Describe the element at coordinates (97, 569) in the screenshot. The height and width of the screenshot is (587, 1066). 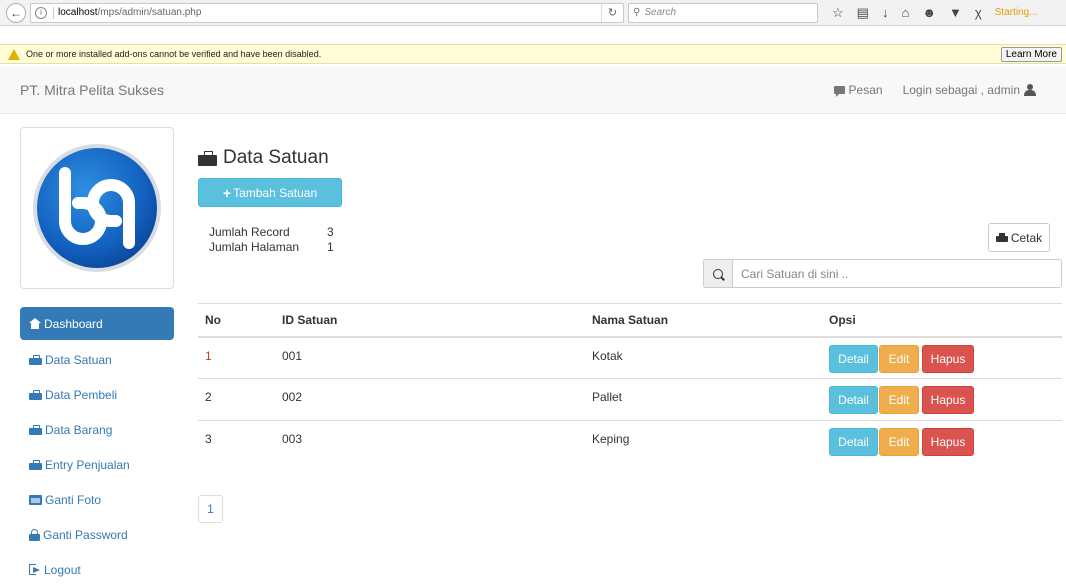
I see `sidebar-item-logout: Logout` at that location.